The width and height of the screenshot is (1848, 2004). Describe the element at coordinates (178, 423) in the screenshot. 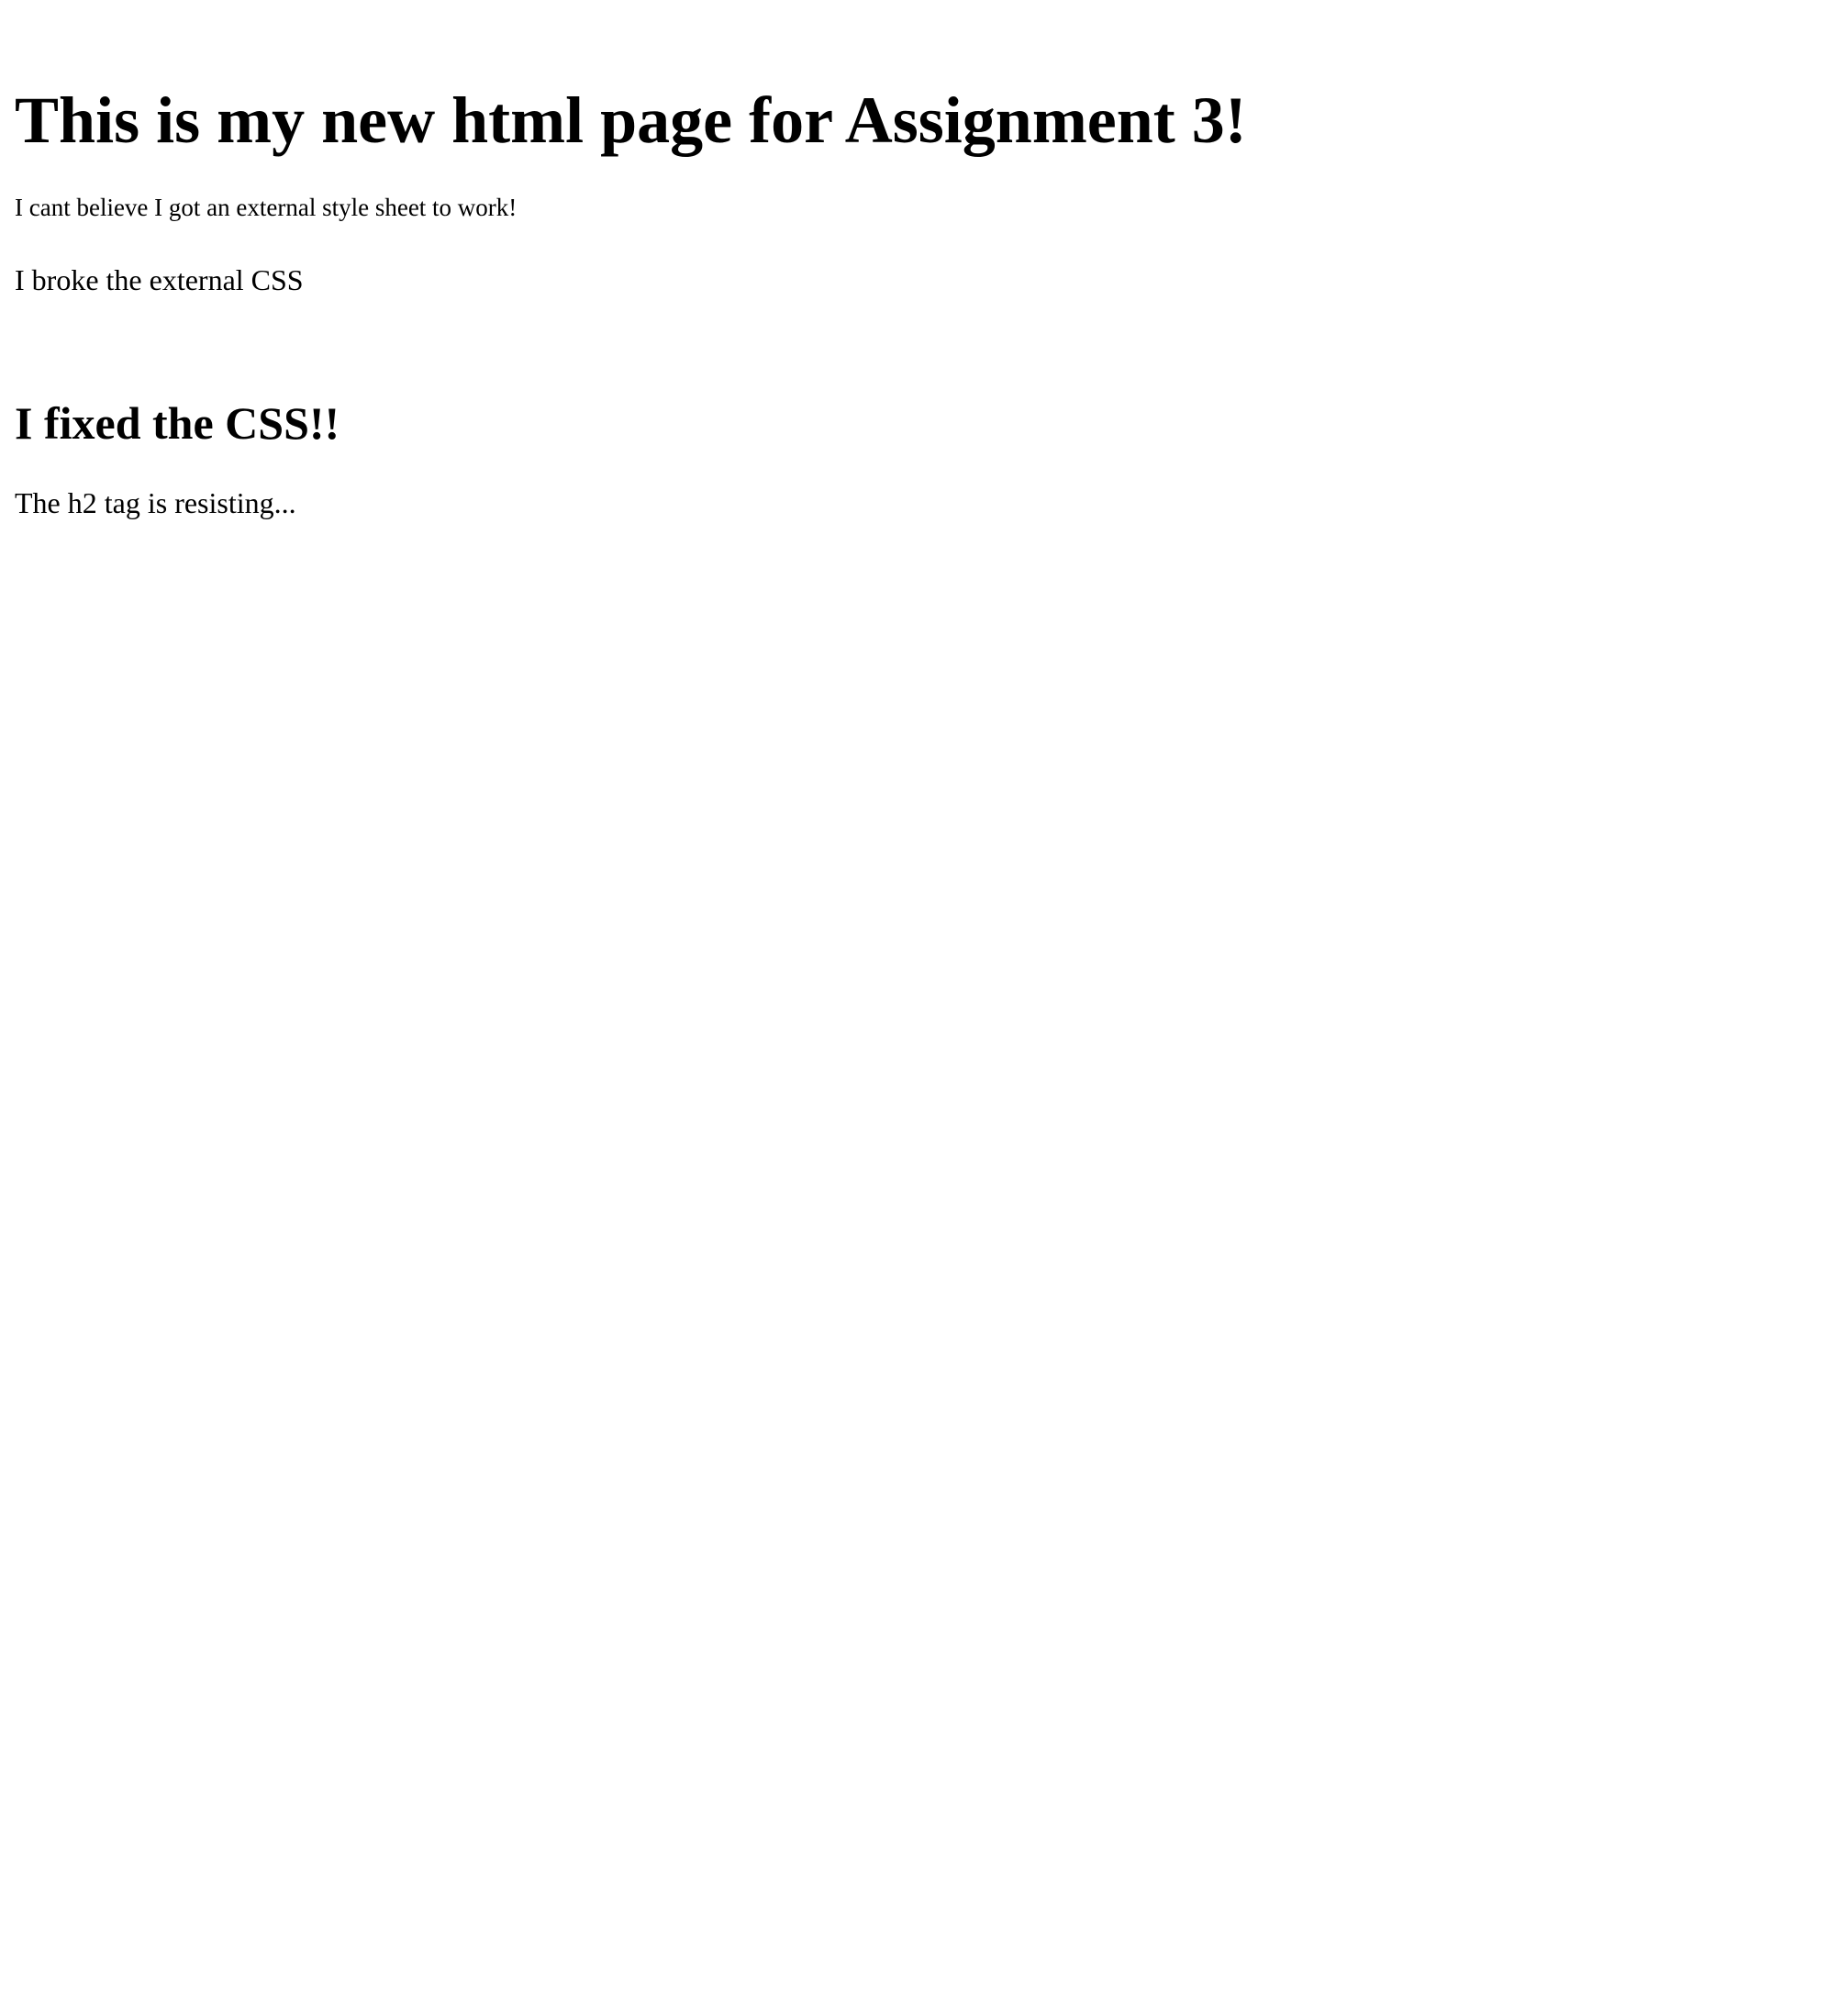

I see `fixed-css-heading: I fixed the CSS!!` at that location.